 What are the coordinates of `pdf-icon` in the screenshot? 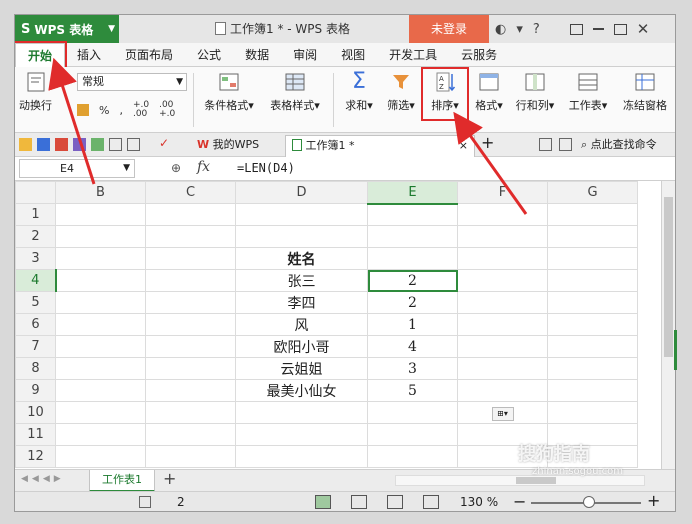 It's located at (61, 144).